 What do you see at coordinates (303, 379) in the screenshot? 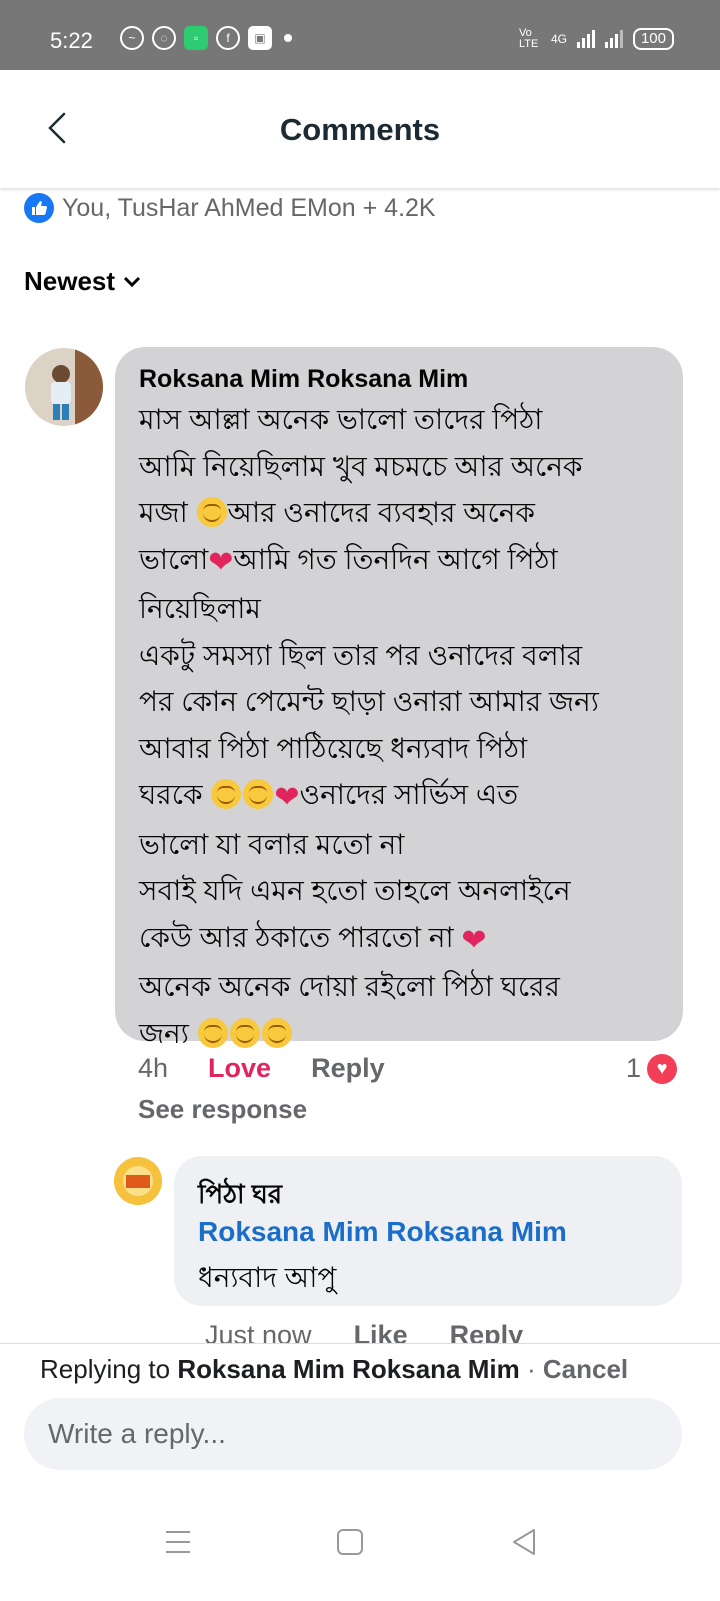
I see `comment-author: Roksana Mim Roksana Mim` at bounding box center [303, 379].